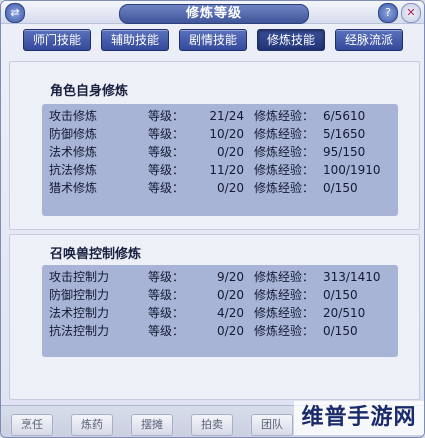 This screenshot has width=425, height=438. I want to click on exp-value: 20/510, so click(344, 313).